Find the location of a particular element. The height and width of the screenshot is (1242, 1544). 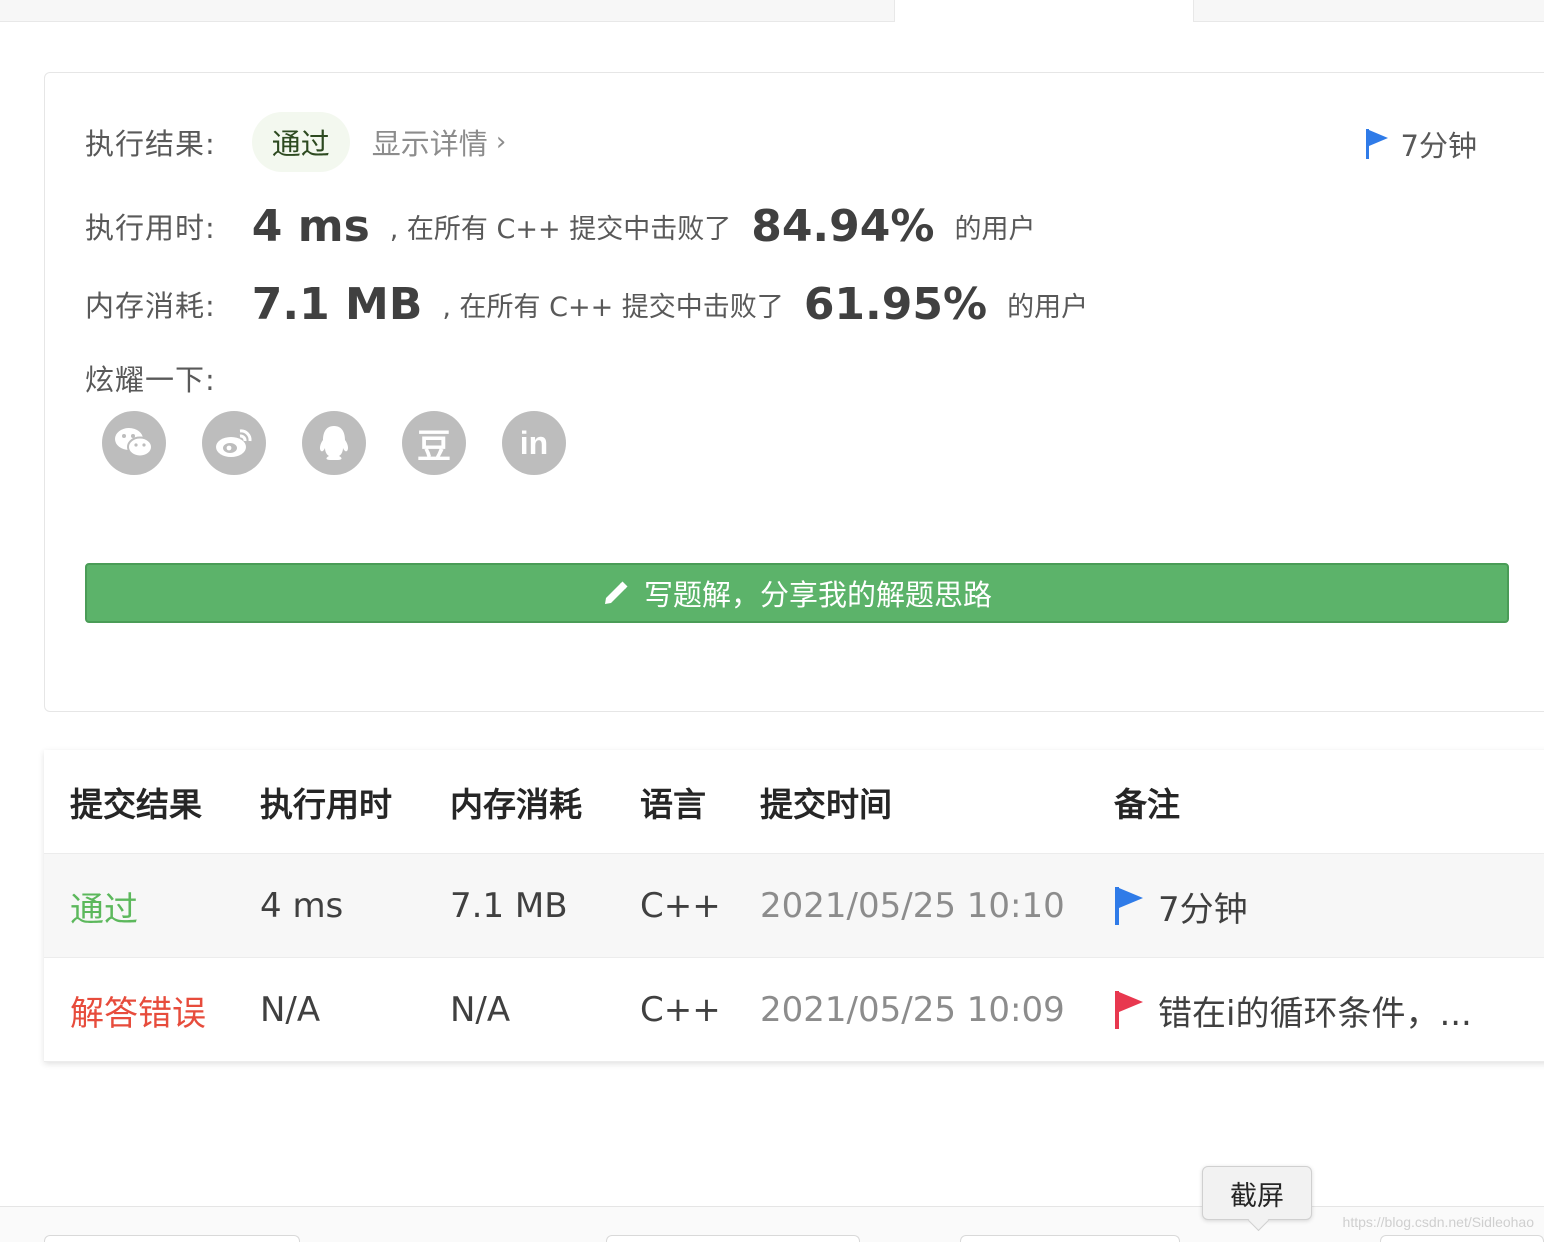

top-tab-strip is located at coordinates (772, 11).